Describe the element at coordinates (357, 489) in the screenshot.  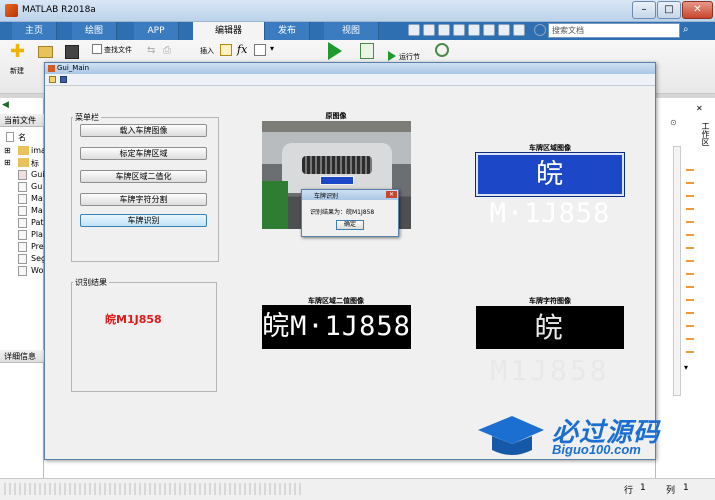
I see `status-bar: 行 1 列 1` at that location.